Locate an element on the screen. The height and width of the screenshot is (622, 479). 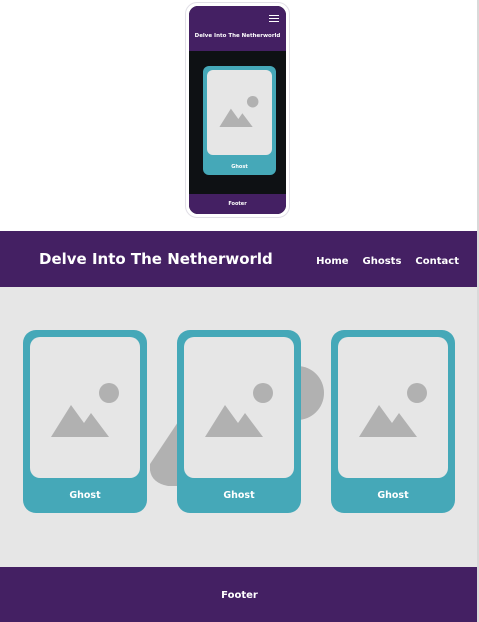
mobile-header: Delve Into The Netherworld is located at coordinates (237, 28).